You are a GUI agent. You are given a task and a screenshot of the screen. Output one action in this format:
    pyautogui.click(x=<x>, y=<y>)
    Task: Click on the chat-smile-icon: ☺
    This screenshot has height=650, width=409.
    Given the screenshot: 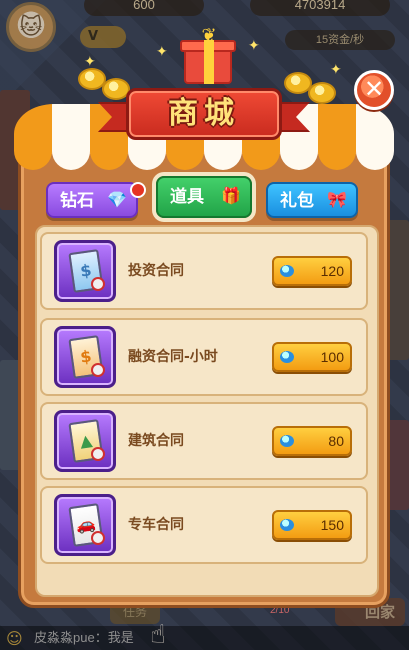 What is the action you would take?
    pyautogui.click(x=14, y=638)
    